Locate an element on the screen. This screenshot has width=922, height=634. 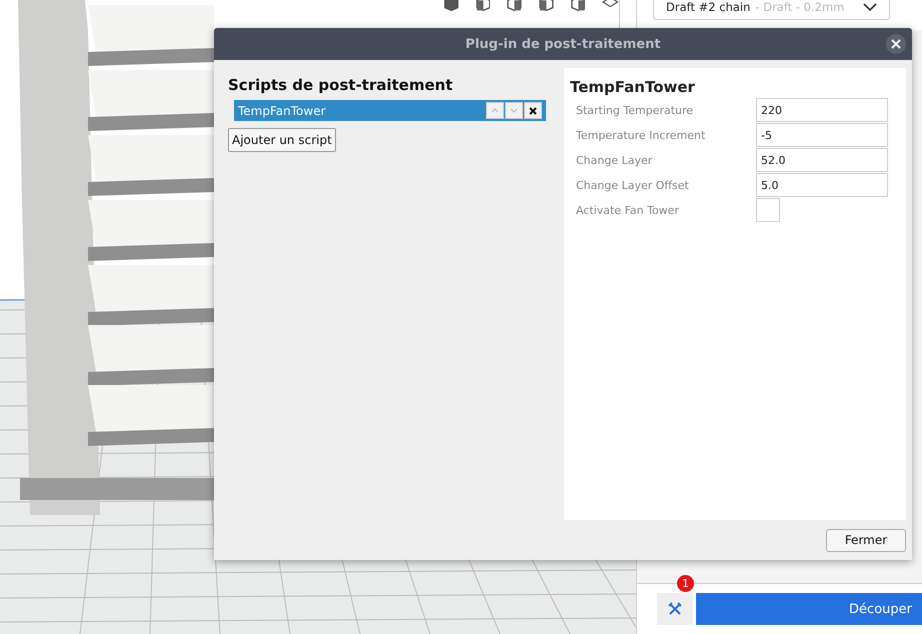
dialog-title: Plug-in de post-traitement is located at coordinates (563, 44).